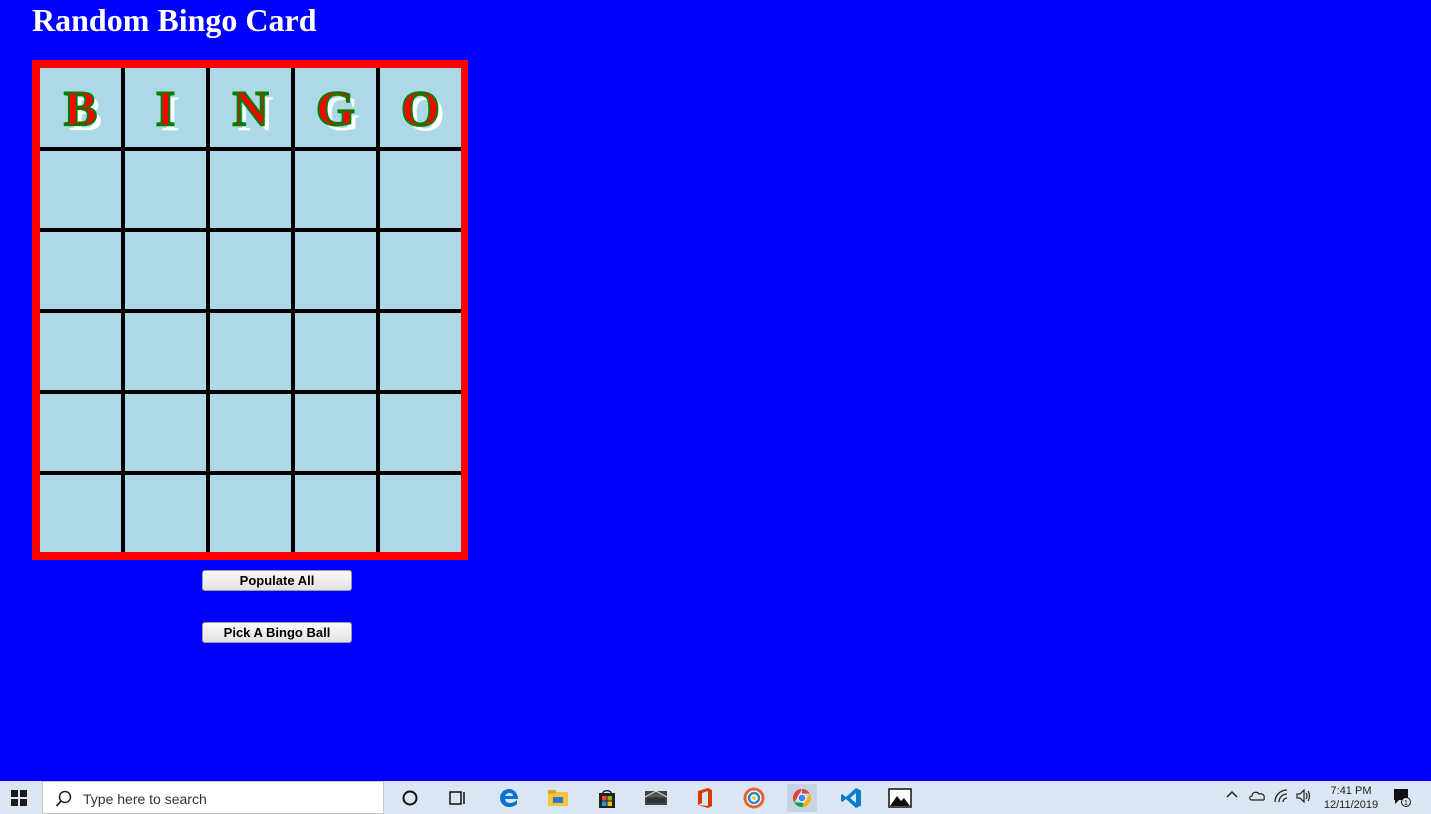 Image resolution: width=1431 pixels, height=814 pixels. I want to click on volume-icon, so click(1304, 797).